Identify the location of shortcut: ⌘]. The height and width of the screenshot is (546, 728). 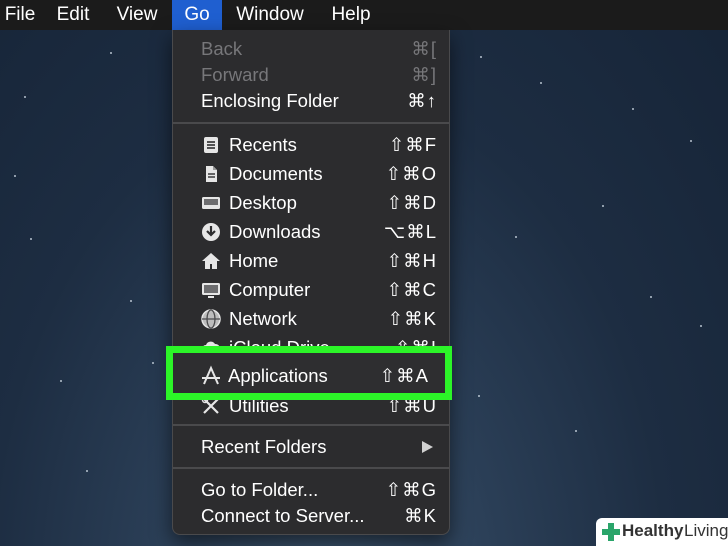
(424, 74).